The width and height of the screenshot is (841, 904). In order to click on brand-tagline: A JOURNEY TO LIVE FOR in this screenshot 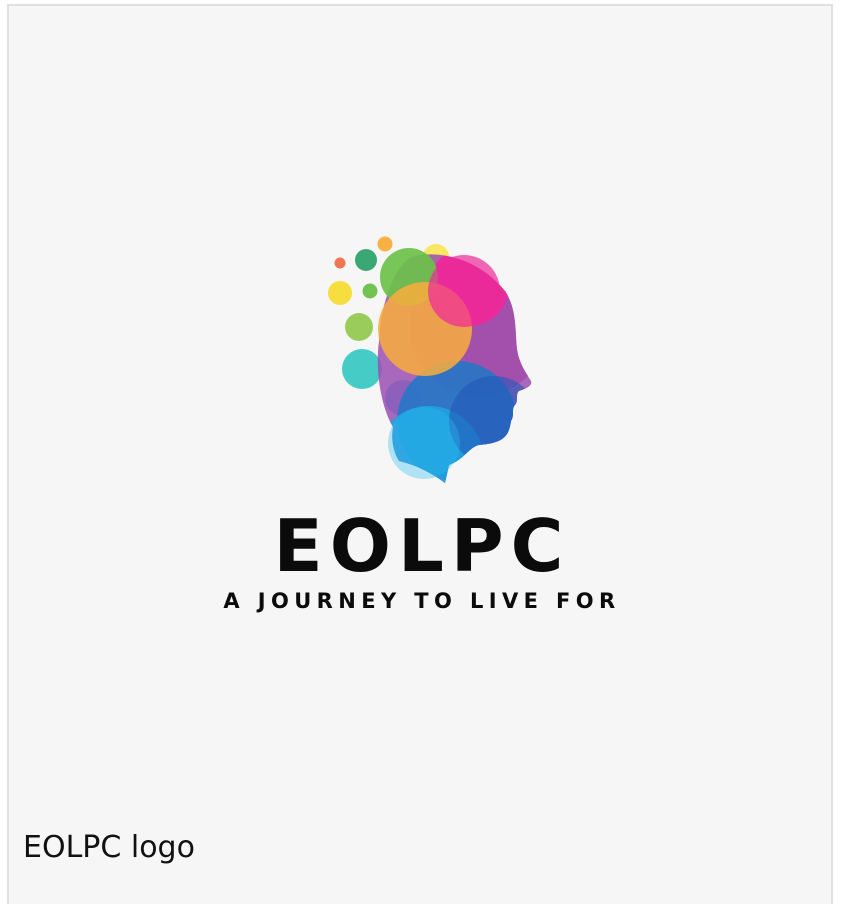, I will do `click(422, 601)`.